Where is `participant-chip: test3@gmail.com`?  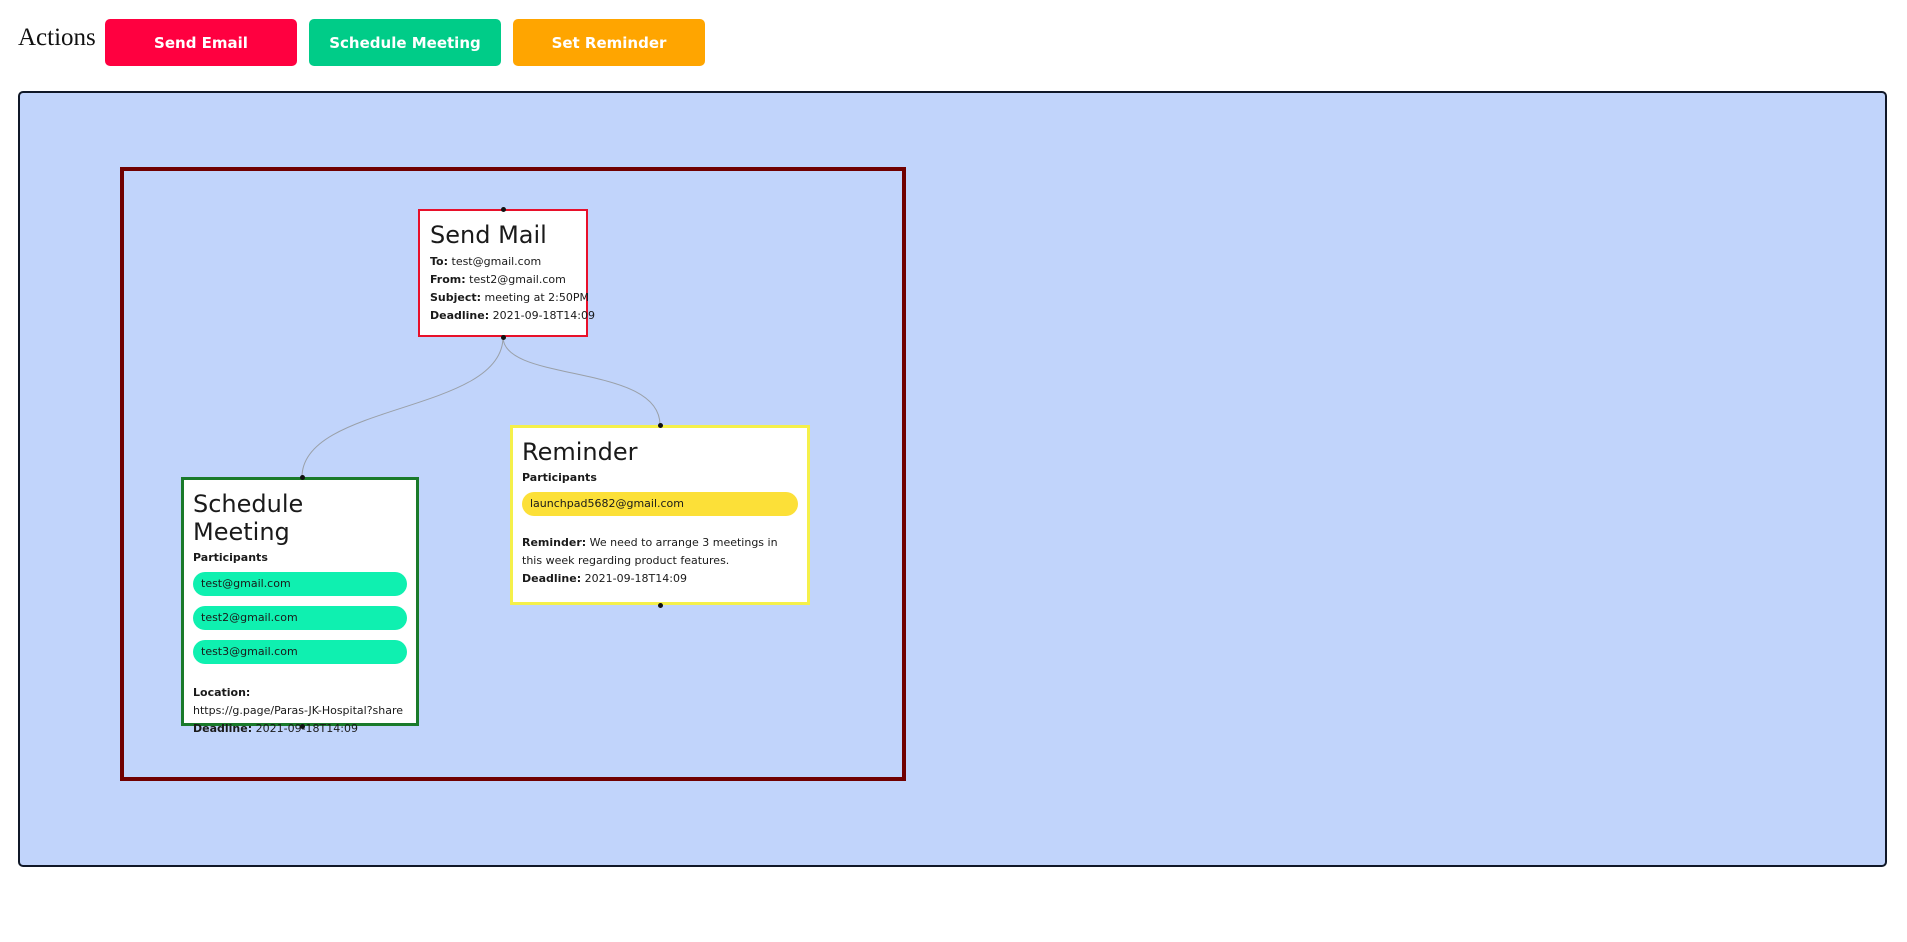 participant-chip: test3@gmail.com is located at coordinates (300, 652).